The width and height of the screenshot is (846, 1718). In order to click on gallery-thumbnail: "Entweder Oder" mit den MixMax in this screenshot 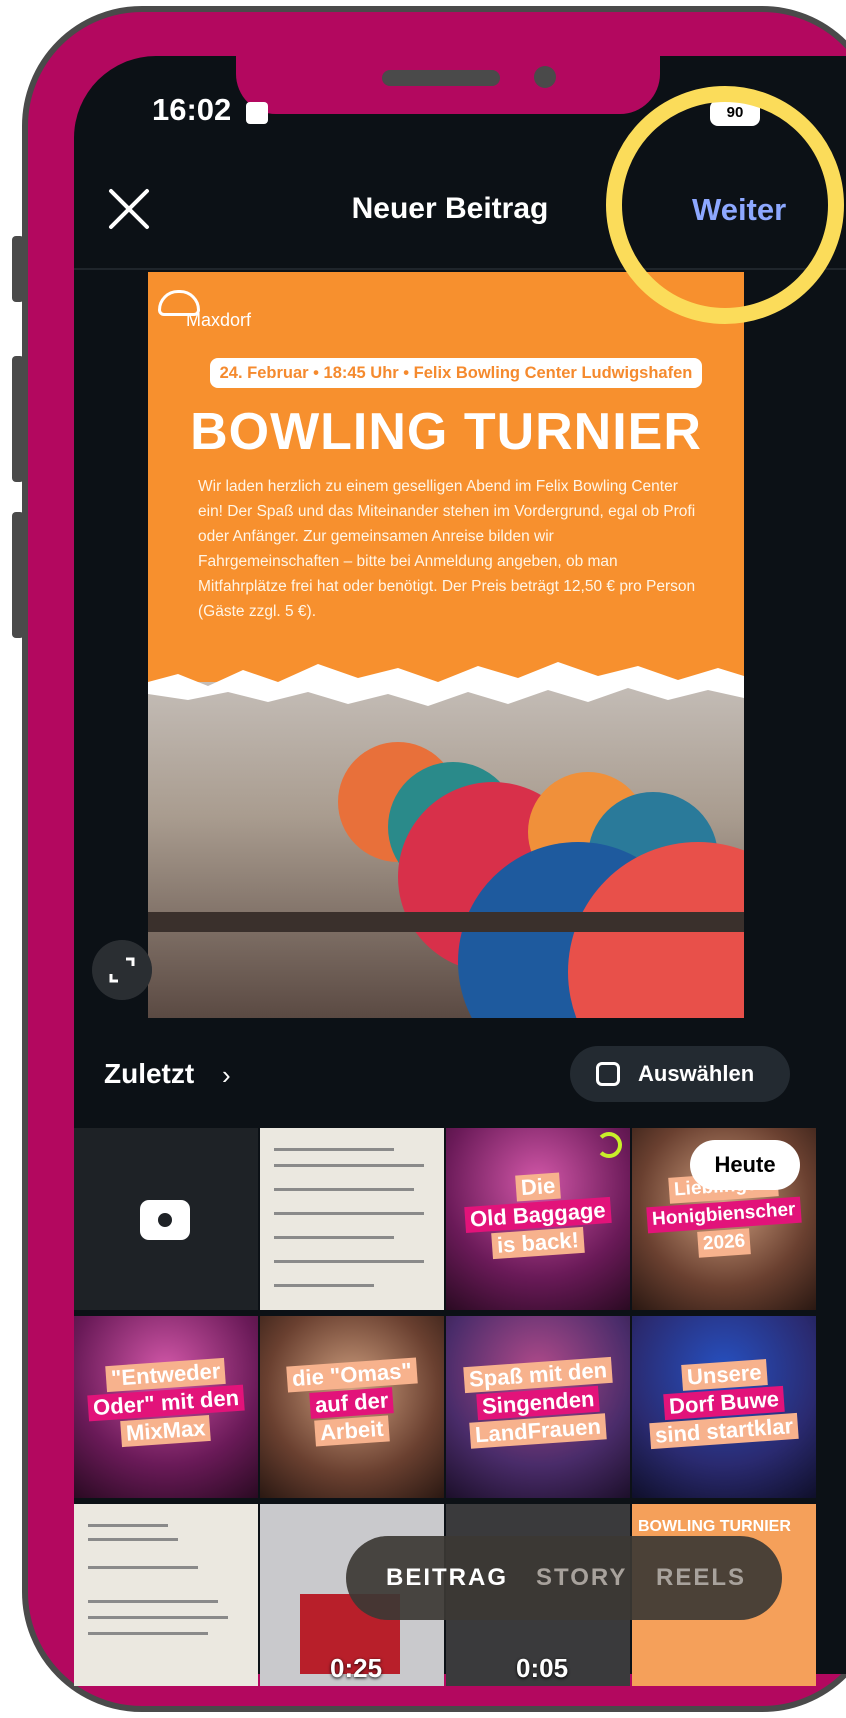, I will do `click(166, 1407)`.